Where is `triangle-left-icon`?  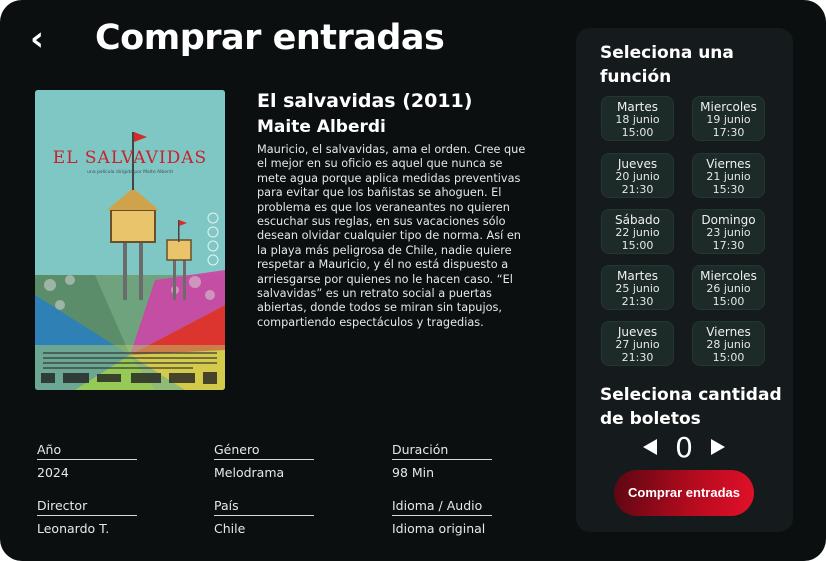
triangle-left-icon is located at coordinates (650, 447).